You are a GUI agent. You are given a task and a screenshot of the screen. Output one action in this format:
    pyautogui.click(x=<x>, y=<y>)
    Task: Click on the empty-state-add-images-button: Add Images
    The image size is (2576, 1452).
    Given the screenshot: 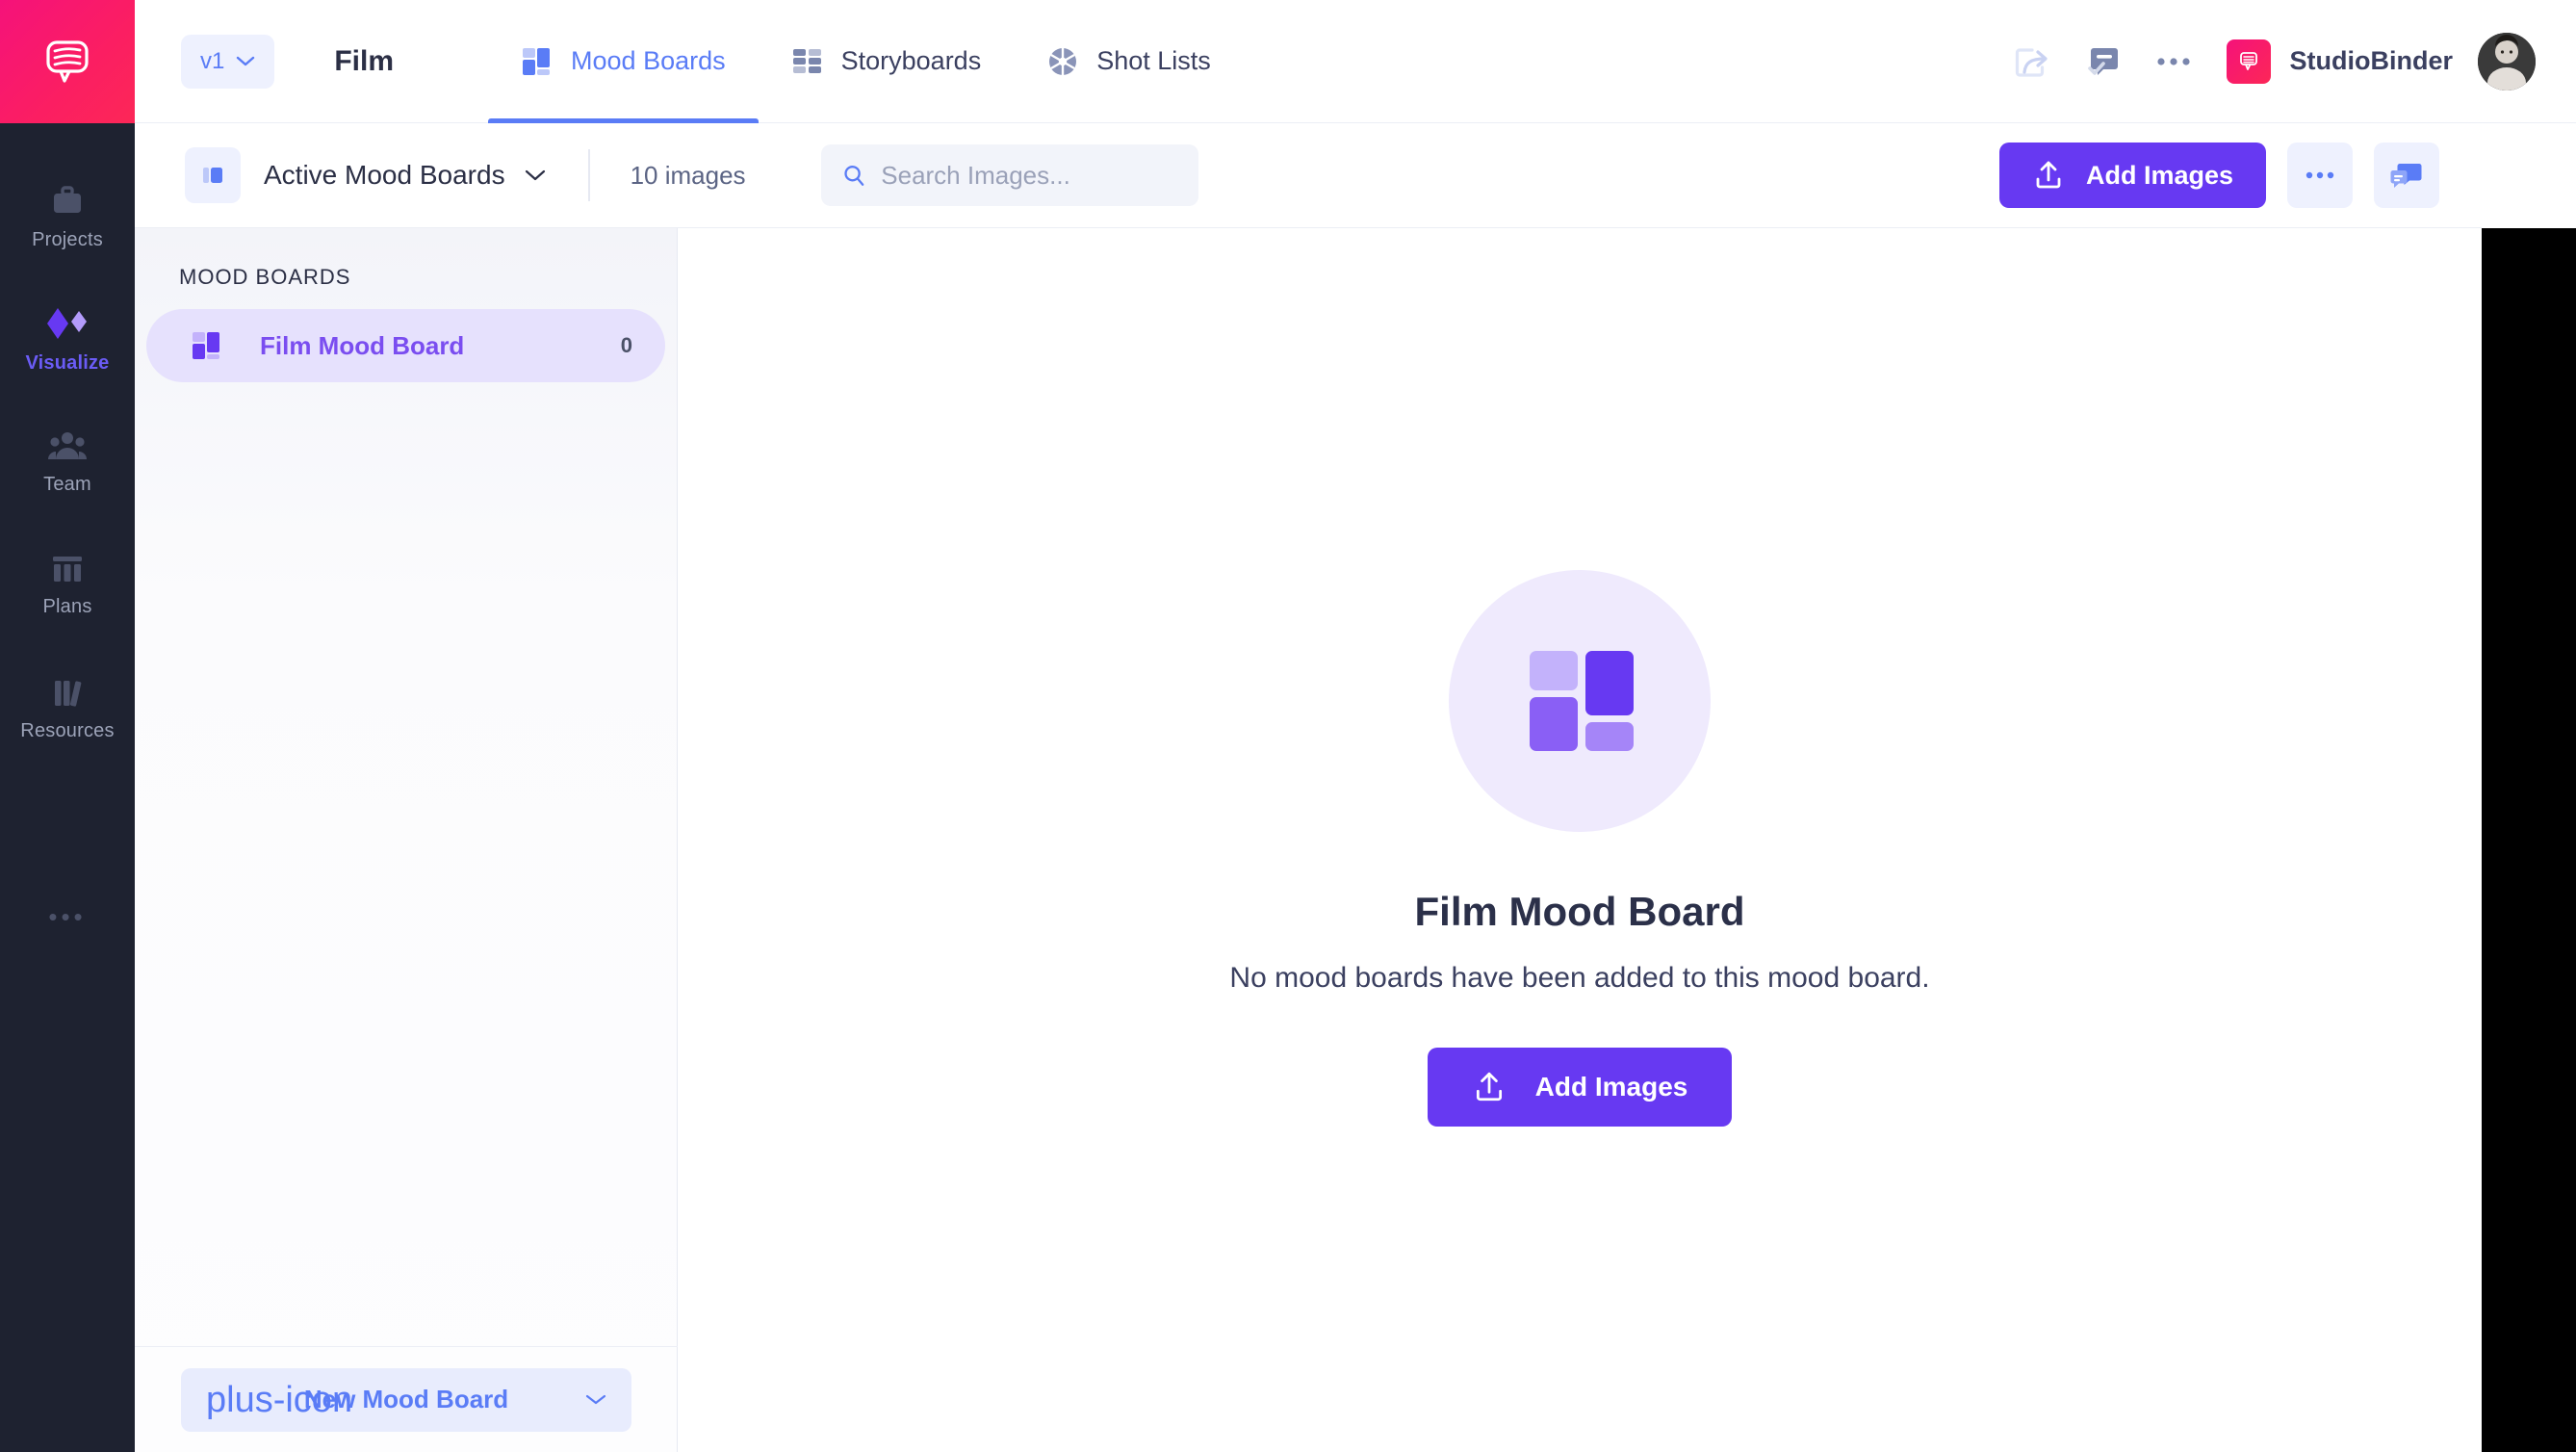 What is the action you would take?
    pyautogui.click(x=1580, y=1087)
    